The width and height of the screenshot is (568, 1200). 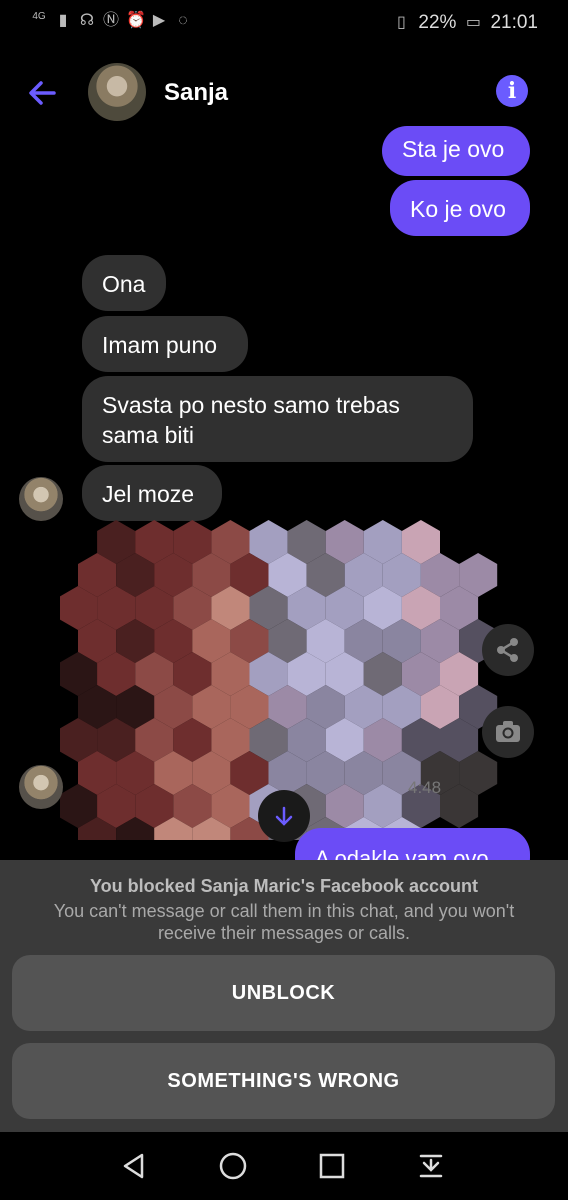 I want to click on nav-home-button, so click(x=233, y=1166).